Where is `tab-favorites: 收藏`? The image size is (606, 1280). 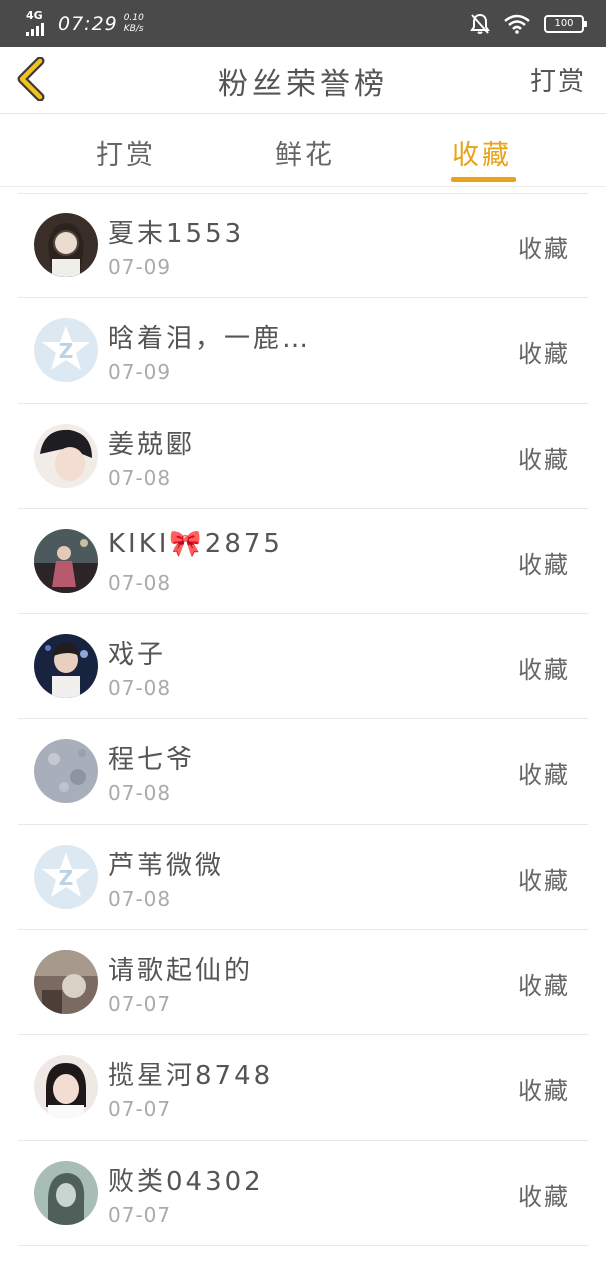 tab-favorites: 收藏 is located at coordinates (482, 152).